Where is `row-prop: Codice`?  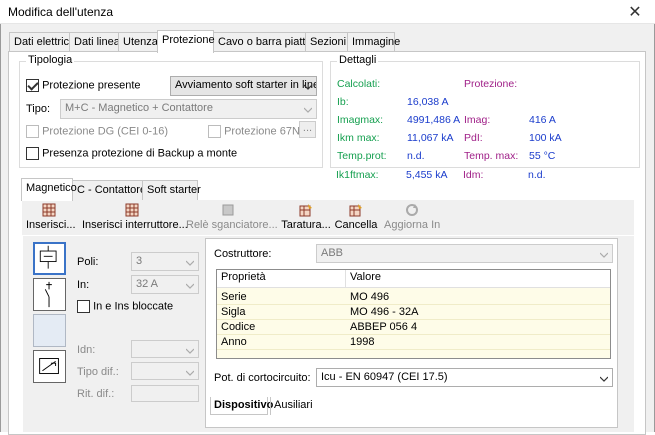 row-prop: Codice is located at coordinates (238, 327).